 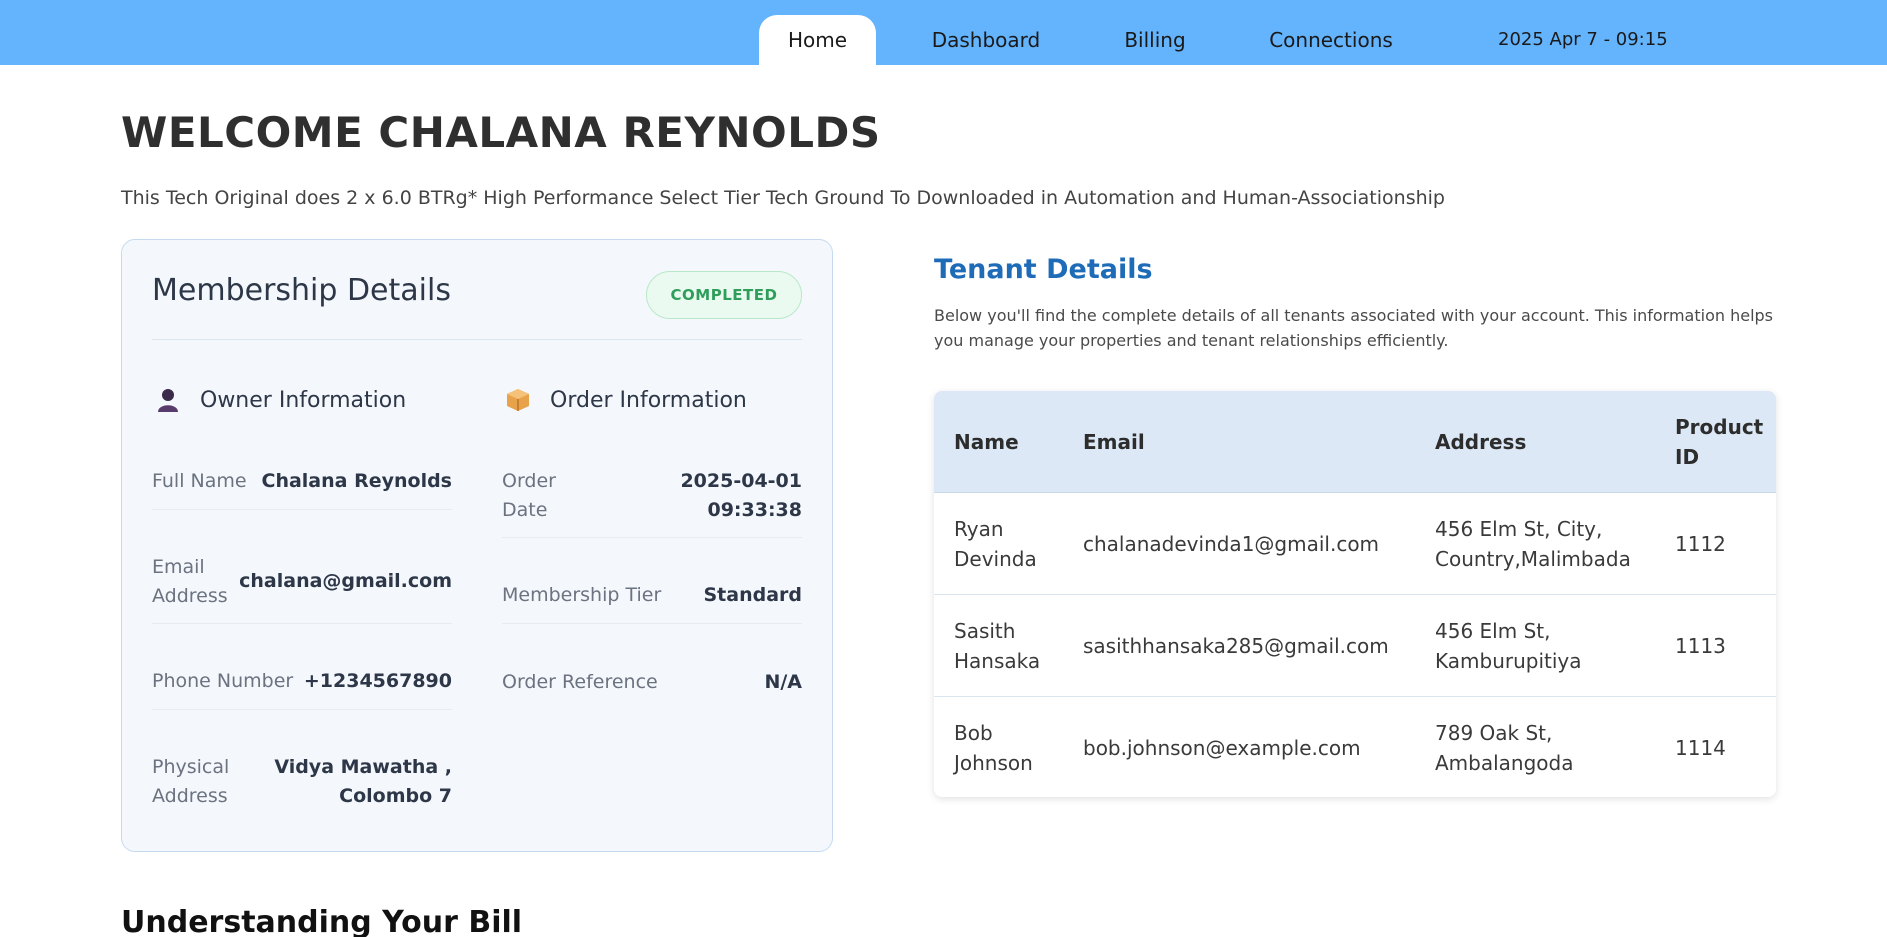 I want to click on divider, so click(x=477, y=339).